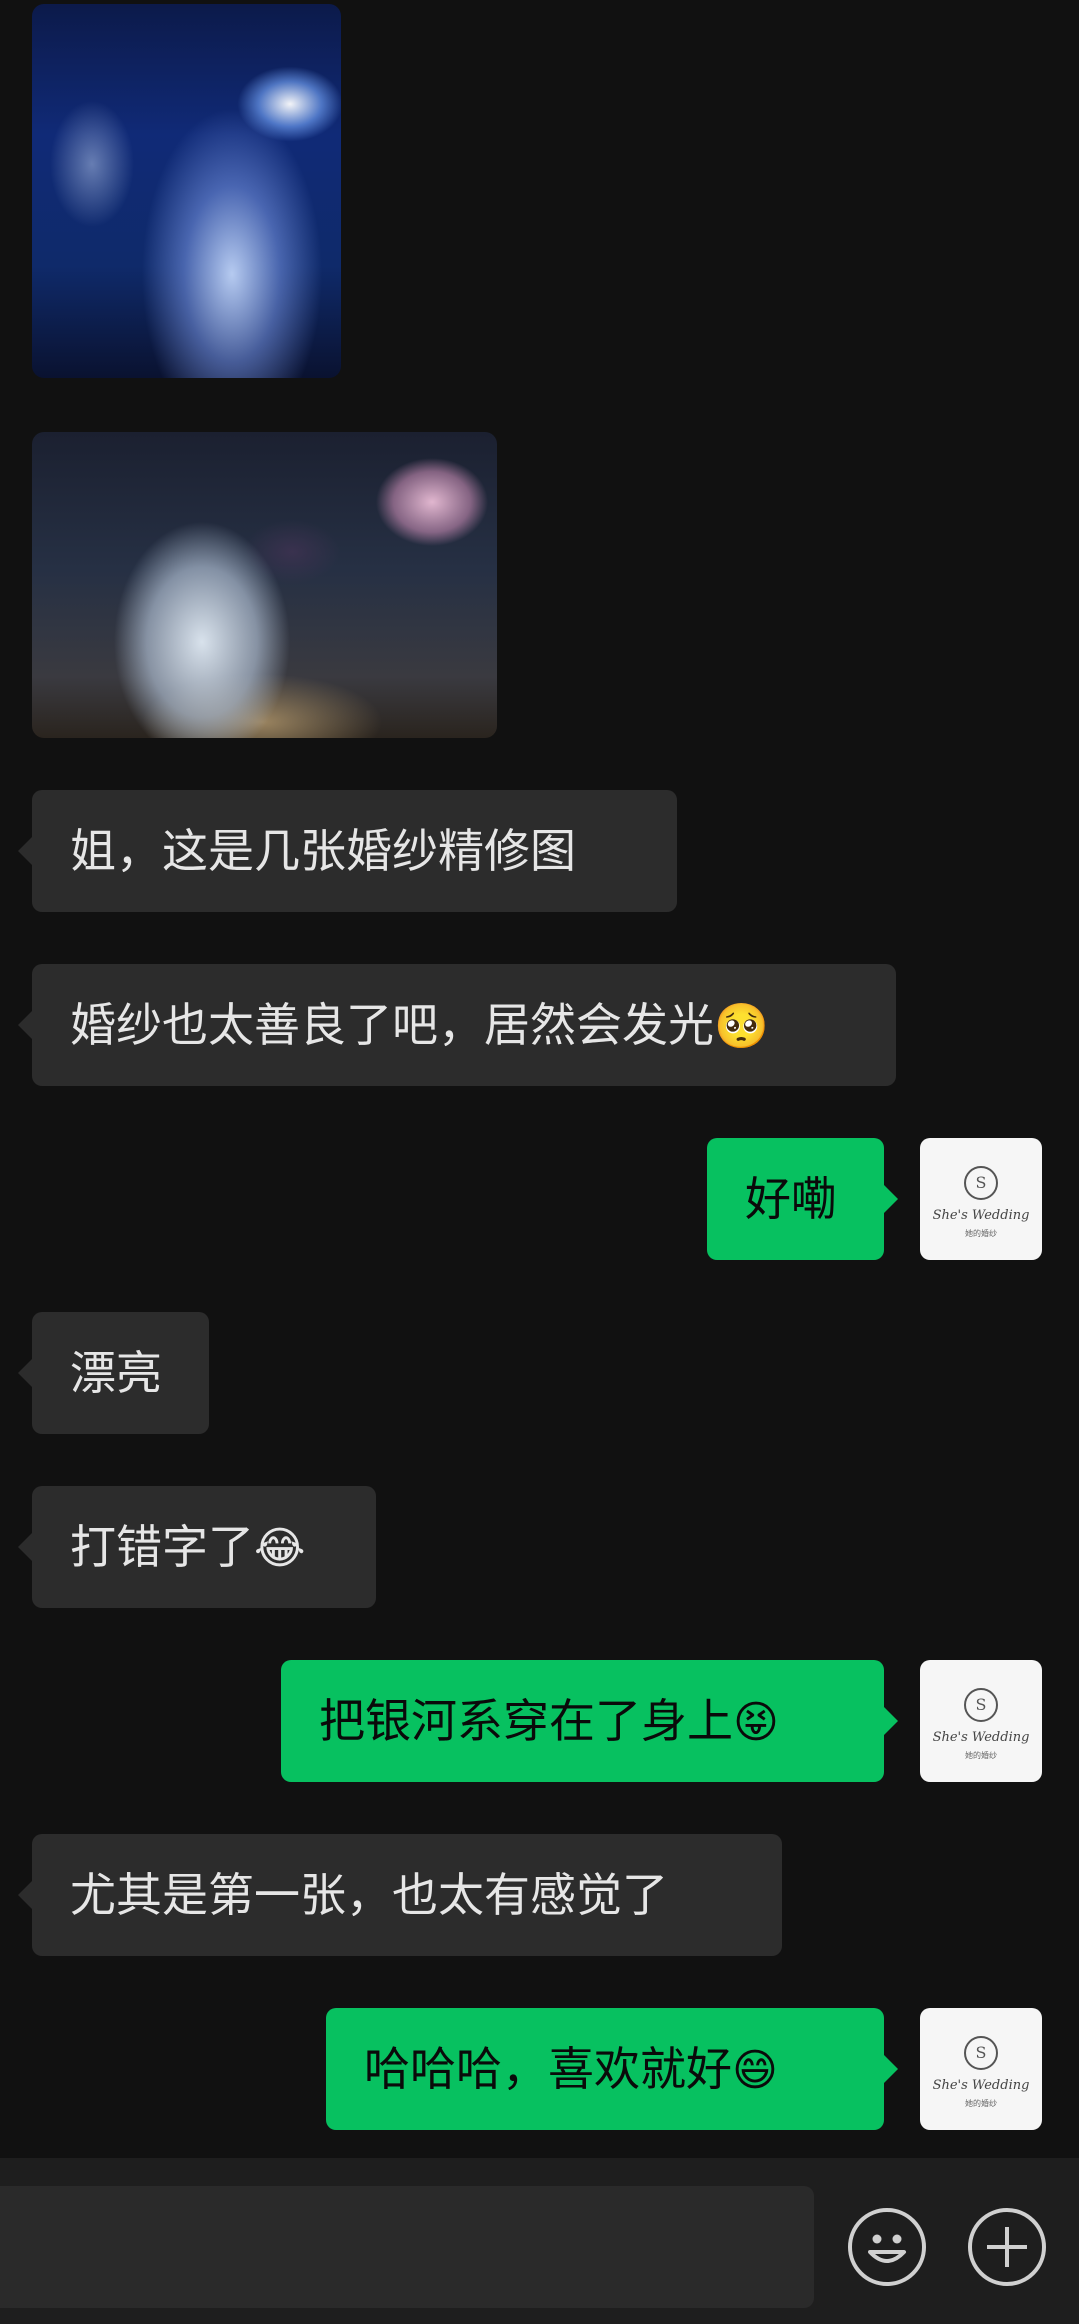  Describe the element at coordinates (526, 1721) in the screenshot. I see `message-text: 把银河系穿在了身上` at that location.